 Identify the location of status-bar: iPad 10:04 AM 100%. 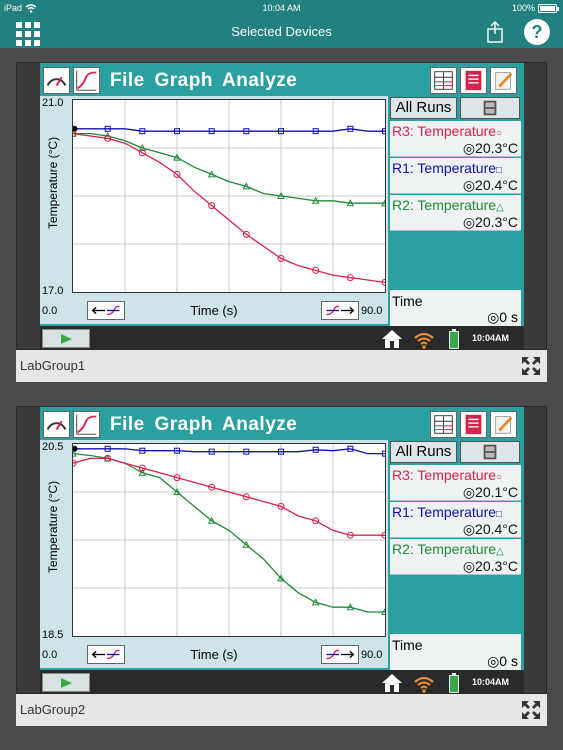
(281, 8).